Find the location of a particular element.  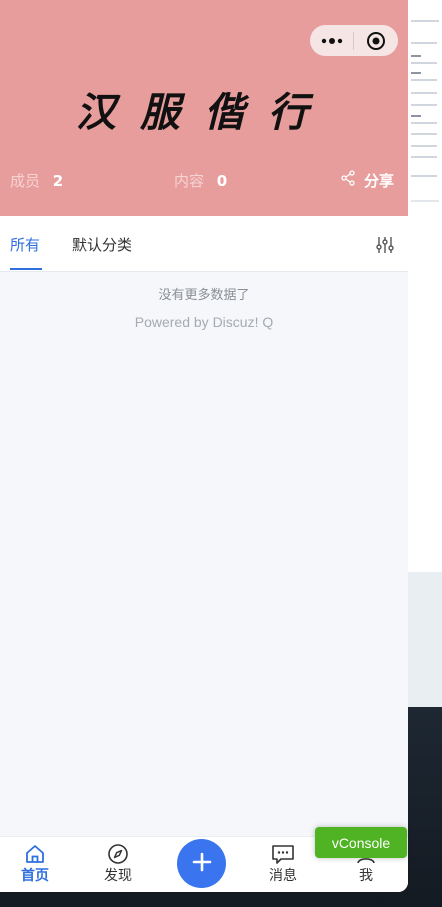

members-label: 成员 is located at coordinates (25, 180).